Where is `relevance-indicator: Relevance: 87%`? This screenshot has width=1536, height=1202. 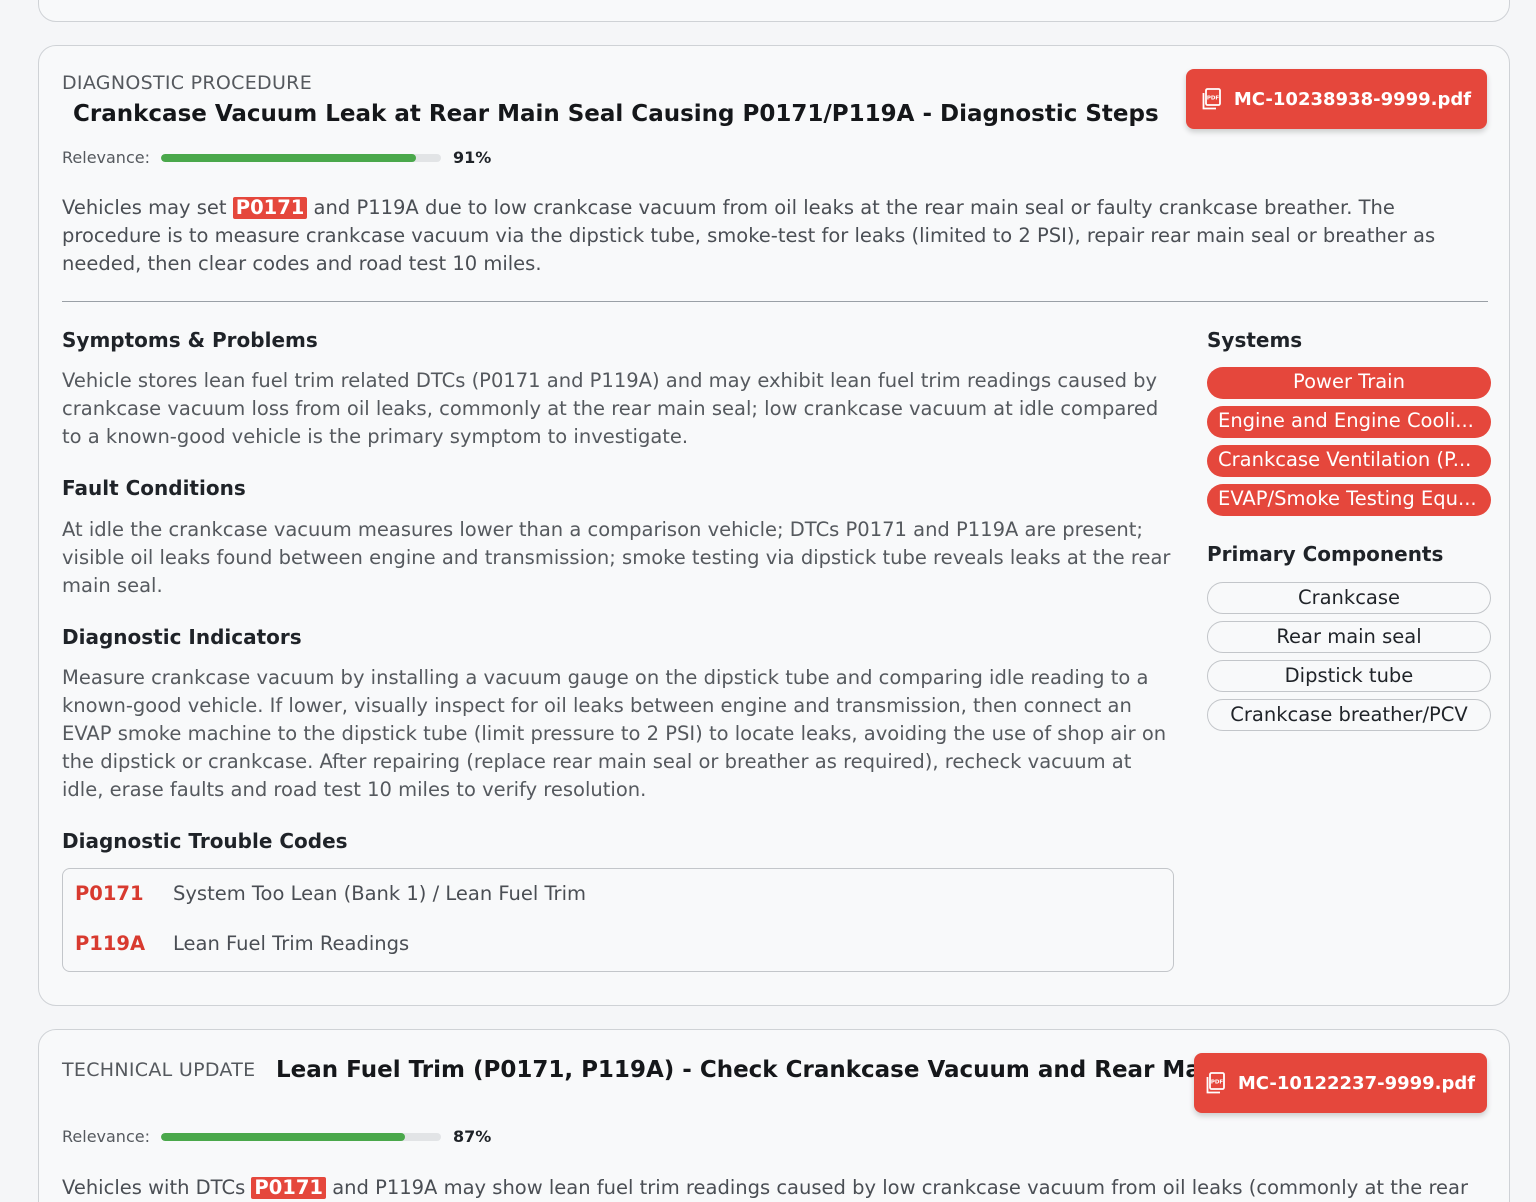
relevance-indicator: Relevance: 87% is located at coordinates (276, 1136).